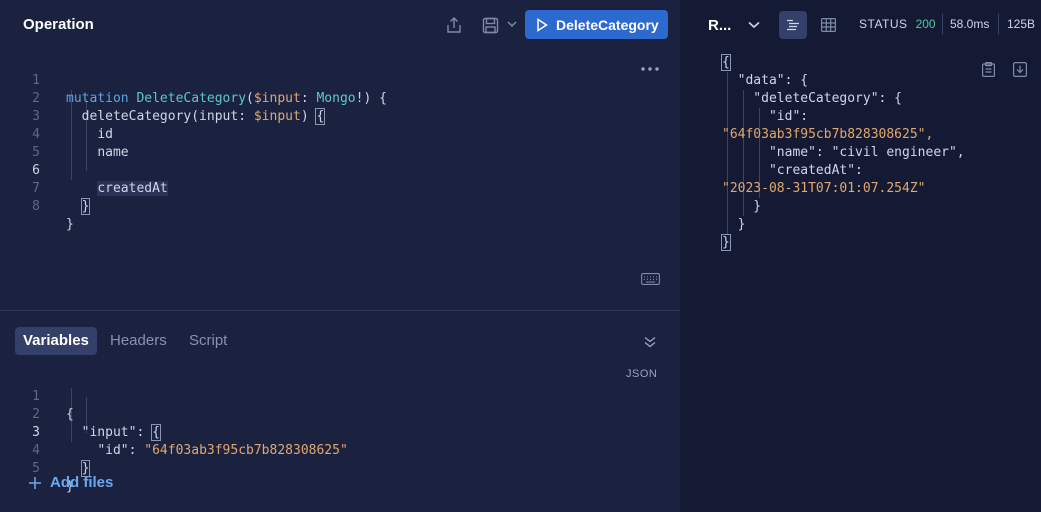  I want to click on save-icon, so click(490, 25).